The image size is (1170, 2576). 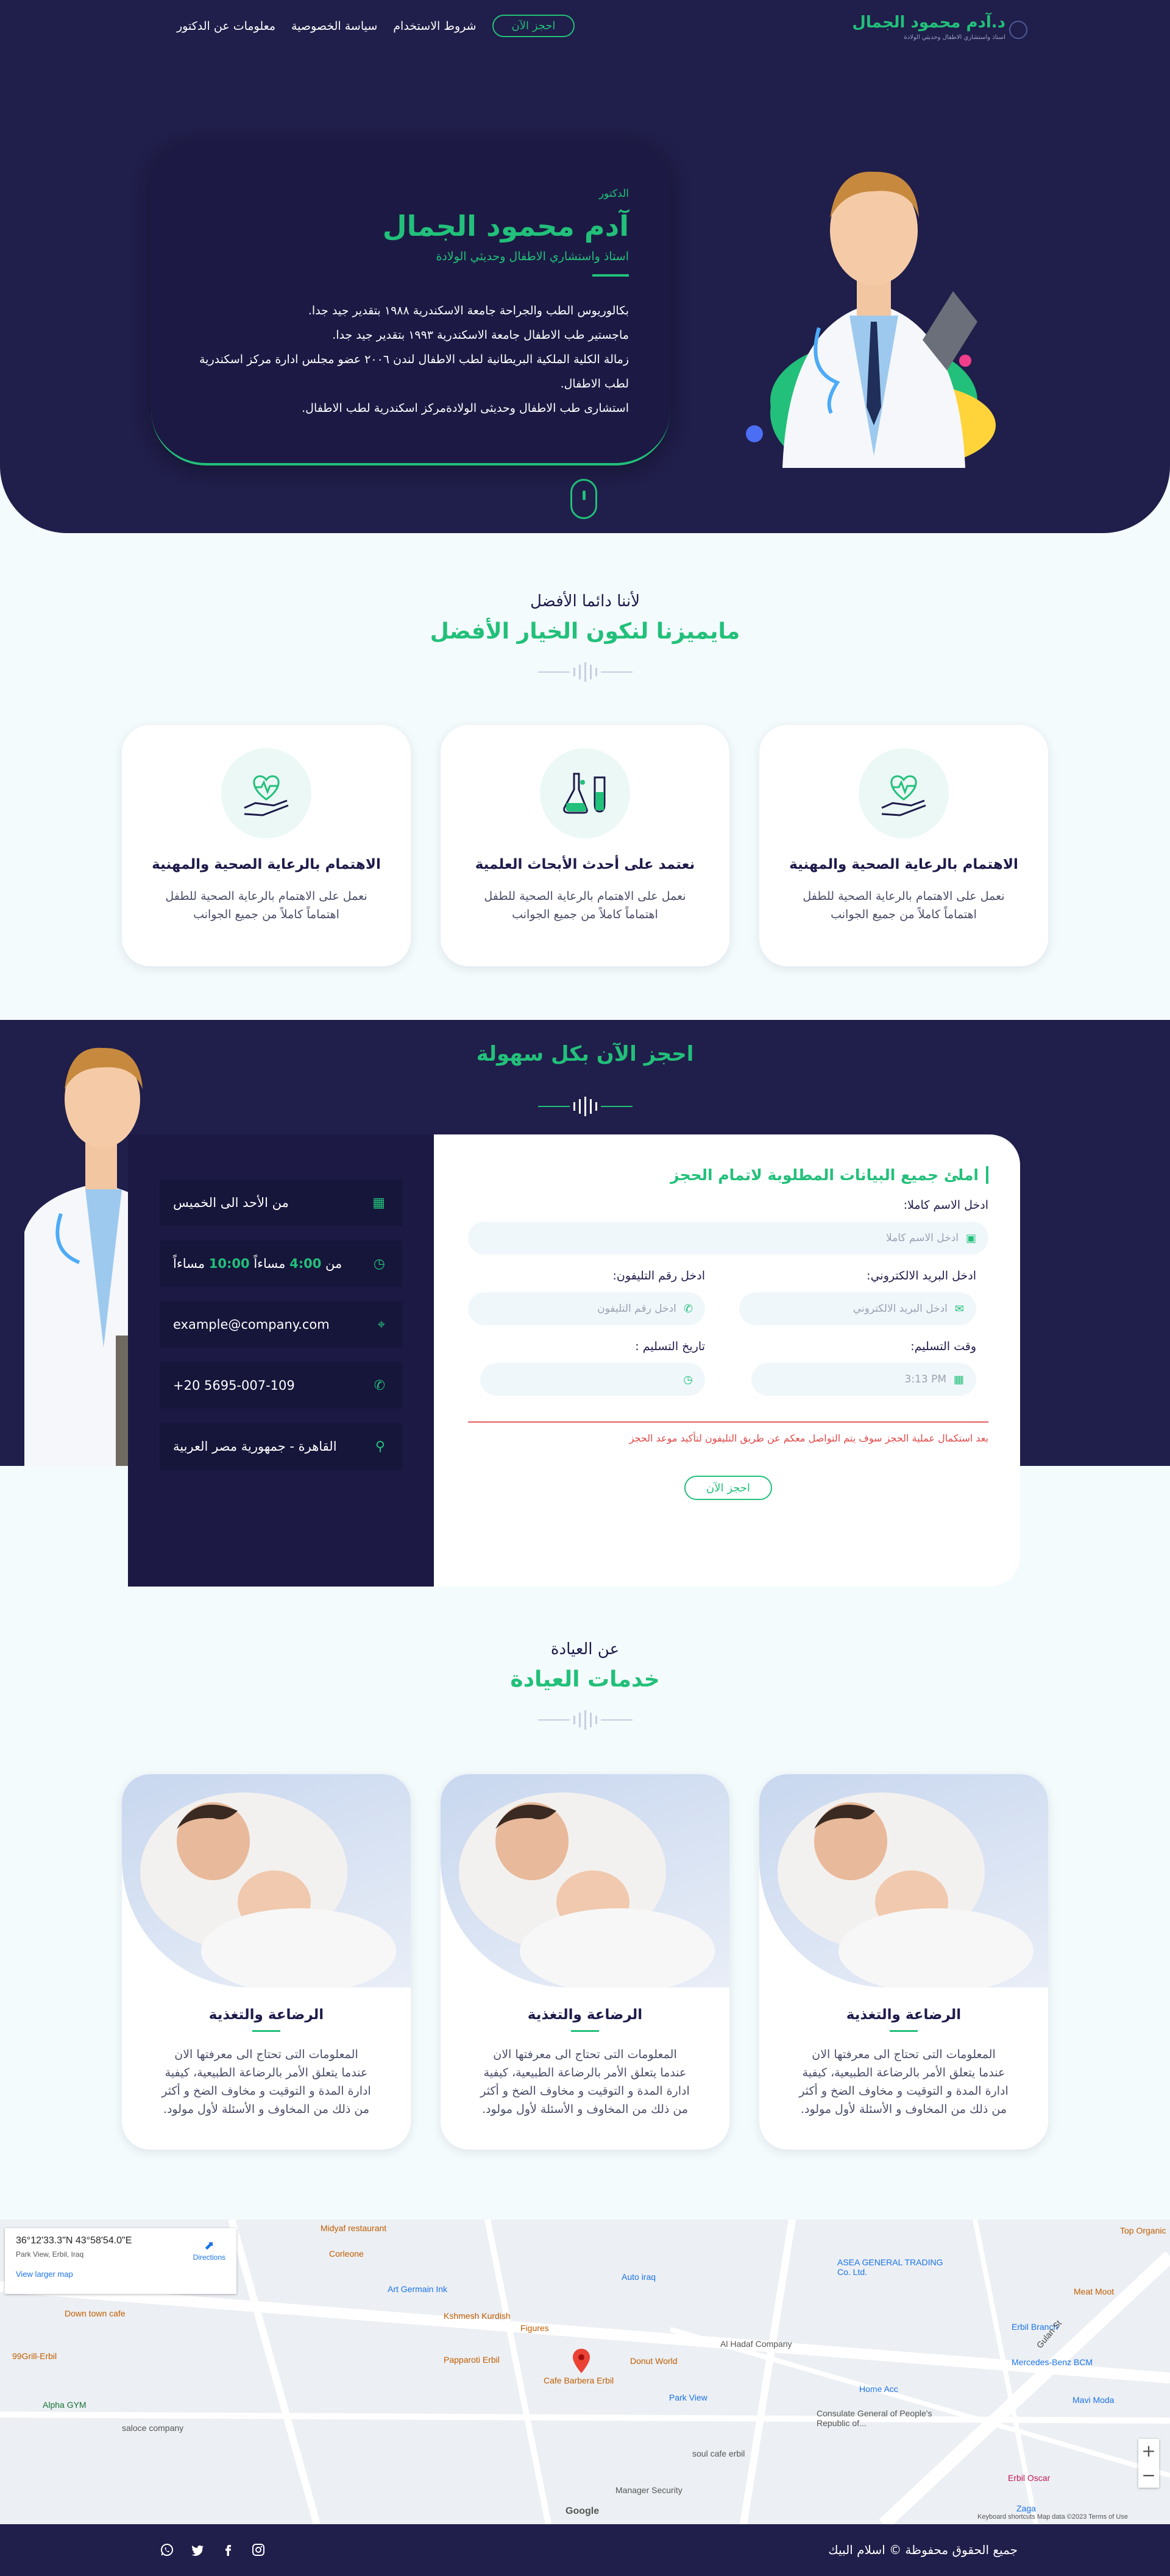 I want to click on heart-hand-icon, so click(x=904, y=793).